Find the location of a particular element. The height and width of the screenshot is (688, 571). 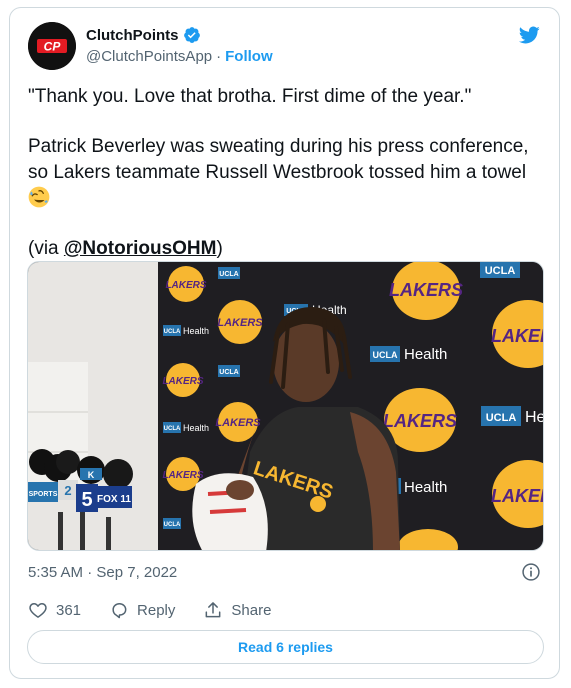

svg-text: K is located at coordinates (91, 475).